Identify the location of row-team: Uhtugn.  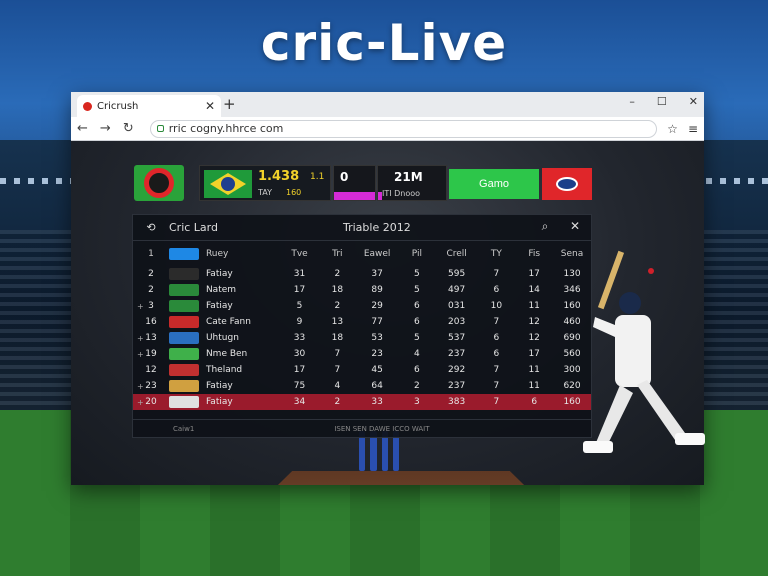
(224, 338).